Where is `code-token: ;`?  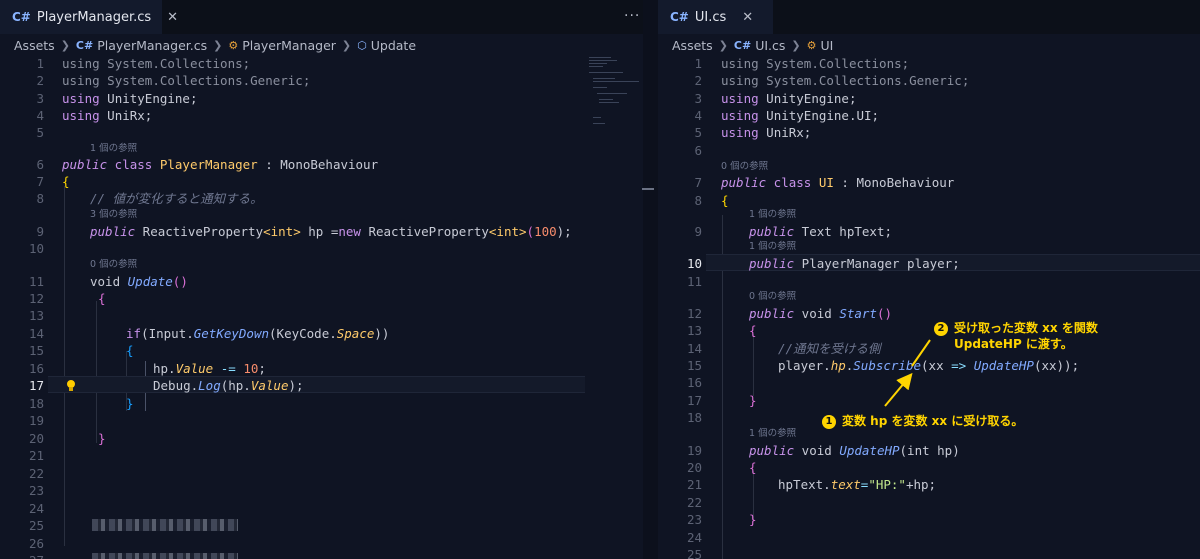 code-token: ; is located at coordinates (262, 368).